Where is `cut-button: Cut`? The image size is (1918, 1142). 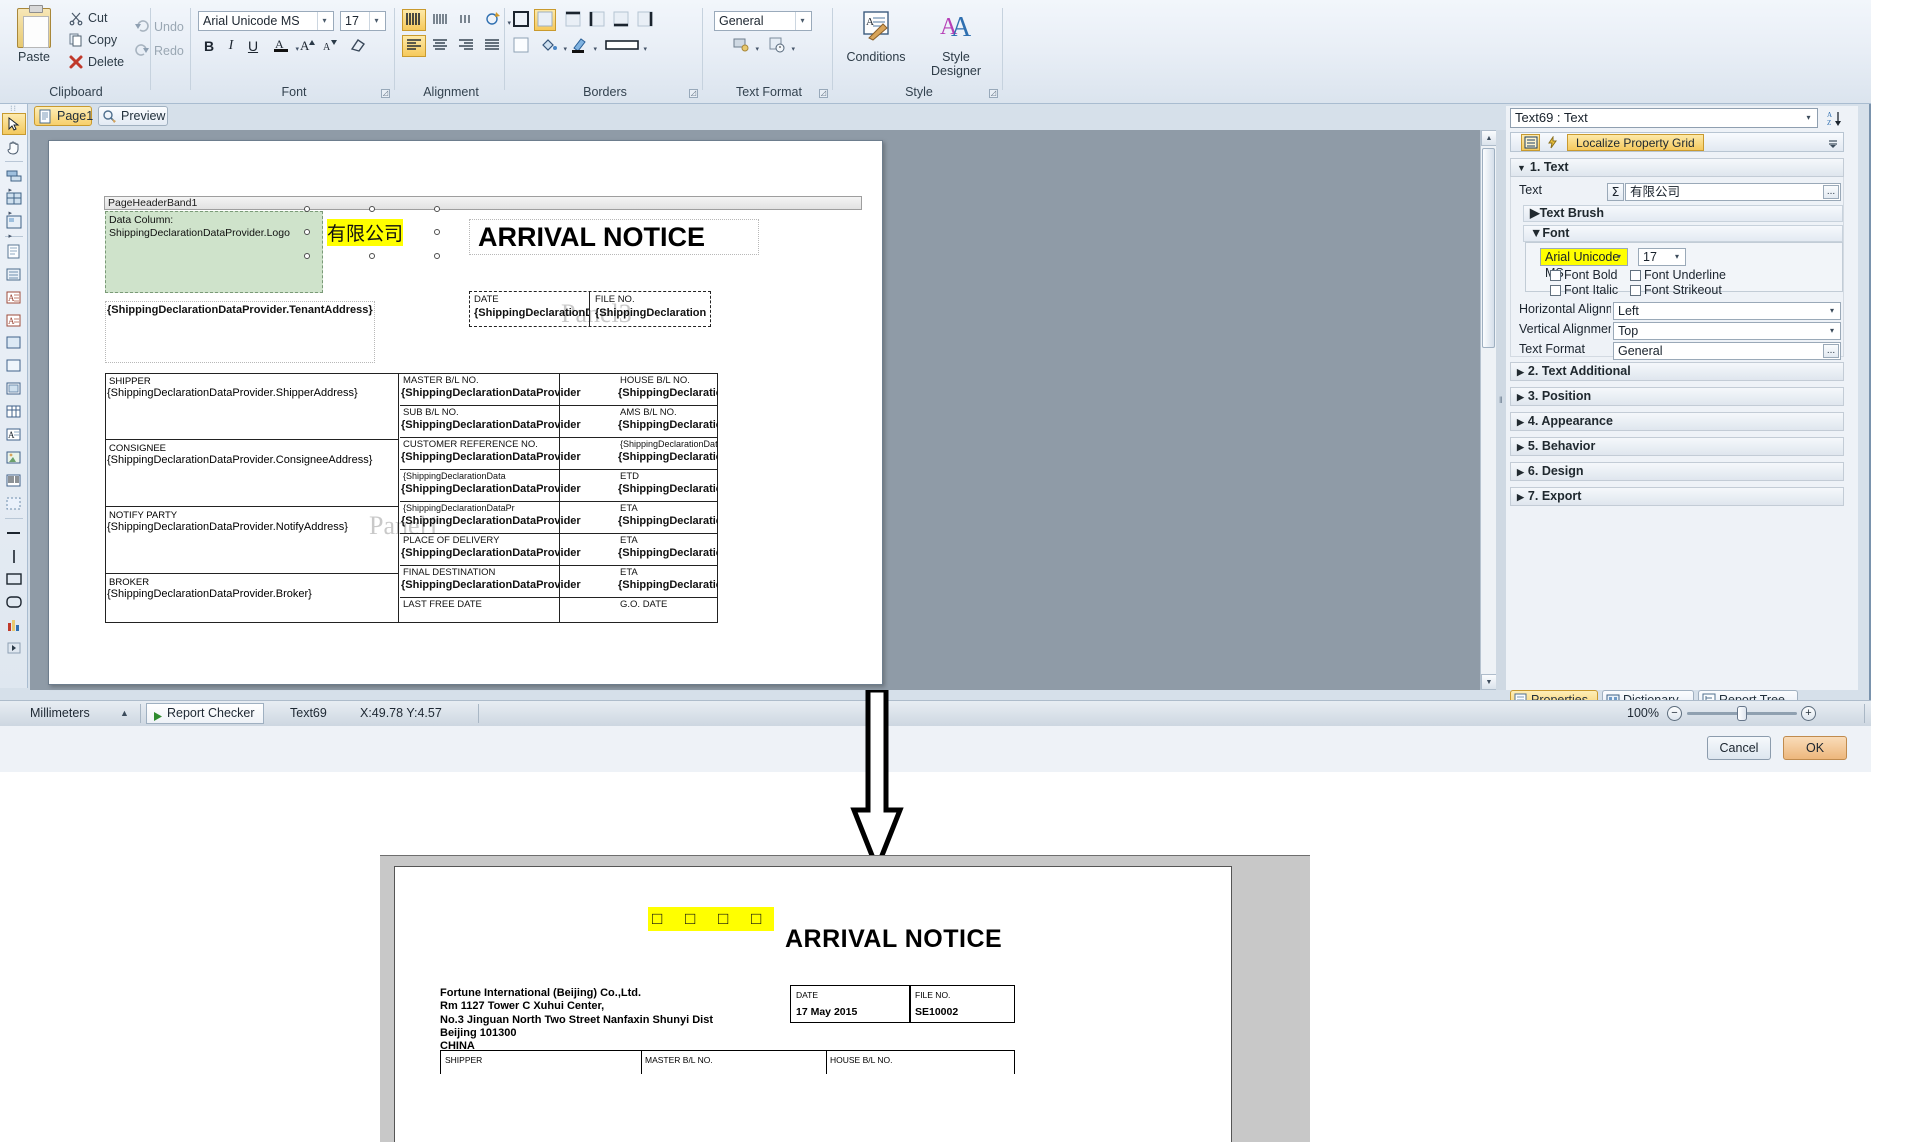 cut-button: Cut is located at coordinates (86, 18).